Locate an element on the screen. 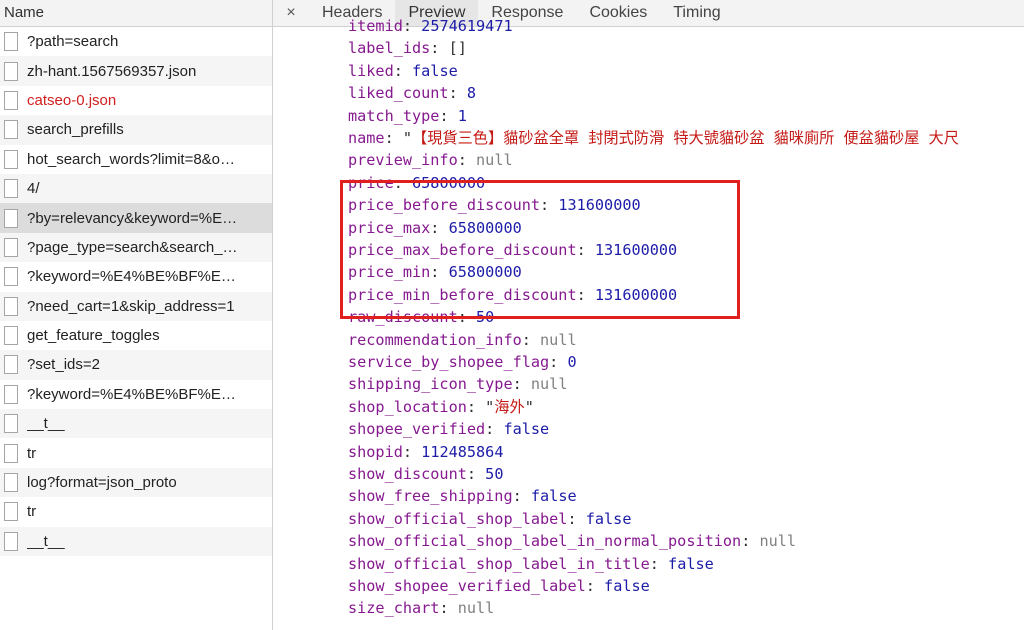 The height and width of the screenshot is (630, 1024). json-num-value: 131600000 is located at coordinates (599, 205).